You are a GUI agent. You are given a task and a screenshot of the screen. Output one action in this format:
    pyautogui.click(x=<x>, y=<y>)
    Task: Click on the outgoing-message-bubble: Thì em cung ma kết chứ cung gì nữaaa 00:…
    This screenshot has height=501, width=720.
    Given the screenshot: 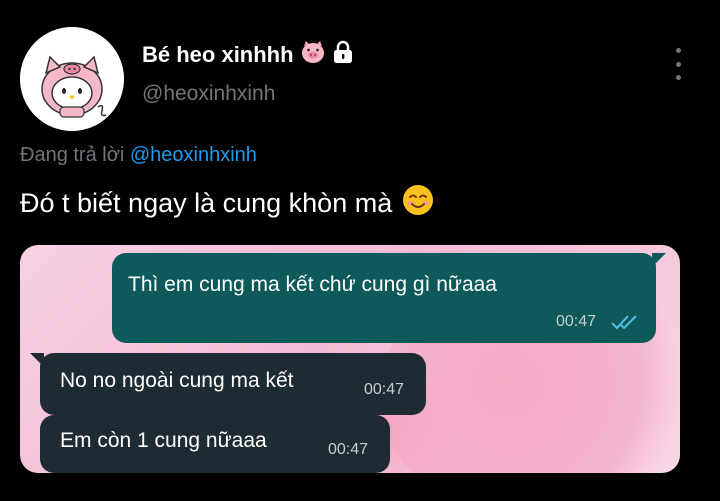 What is the action you would take?
    pyautogui.click(x=389, y=298)
    